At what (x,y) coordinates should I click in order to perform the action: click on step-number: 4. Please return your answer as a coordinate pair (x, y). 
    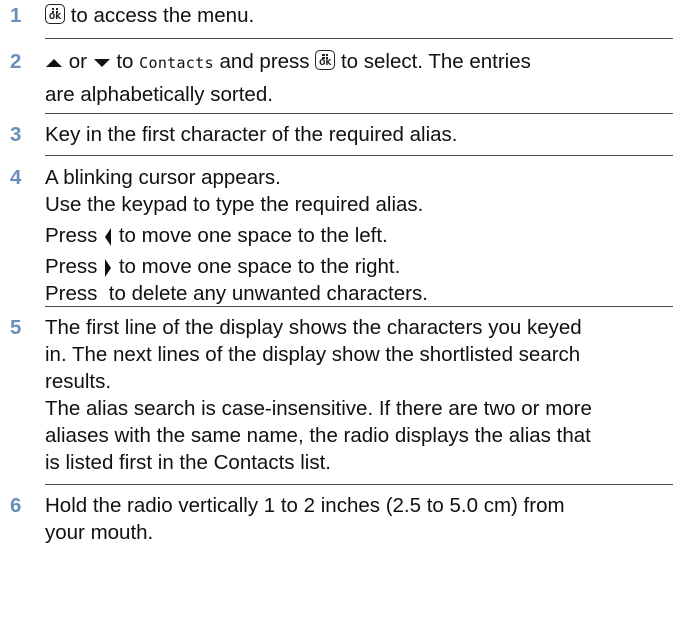
    Looking at the image, I should click on (16, 177).